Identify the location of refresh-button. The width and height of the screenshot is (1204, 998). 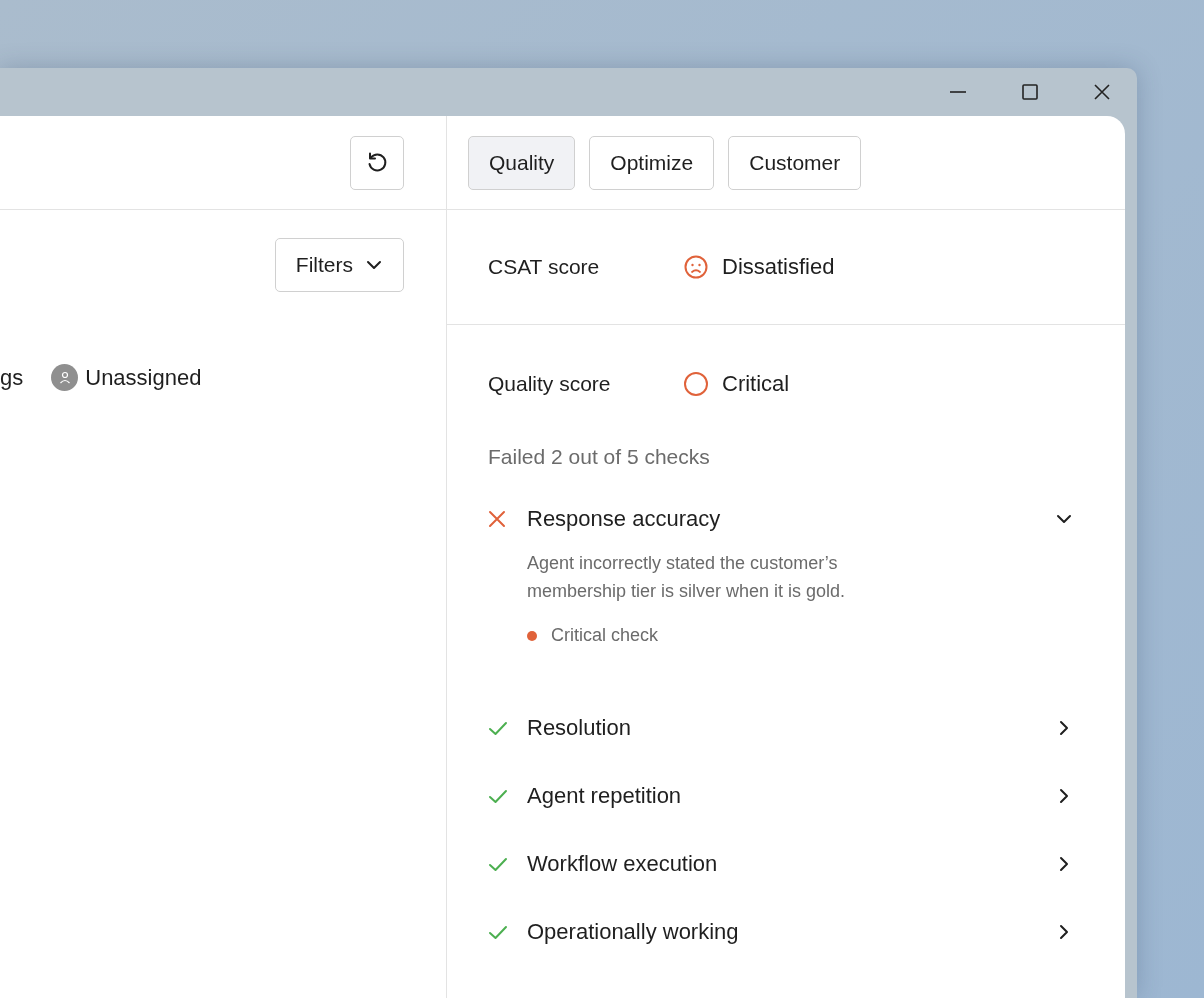
(377, 162).